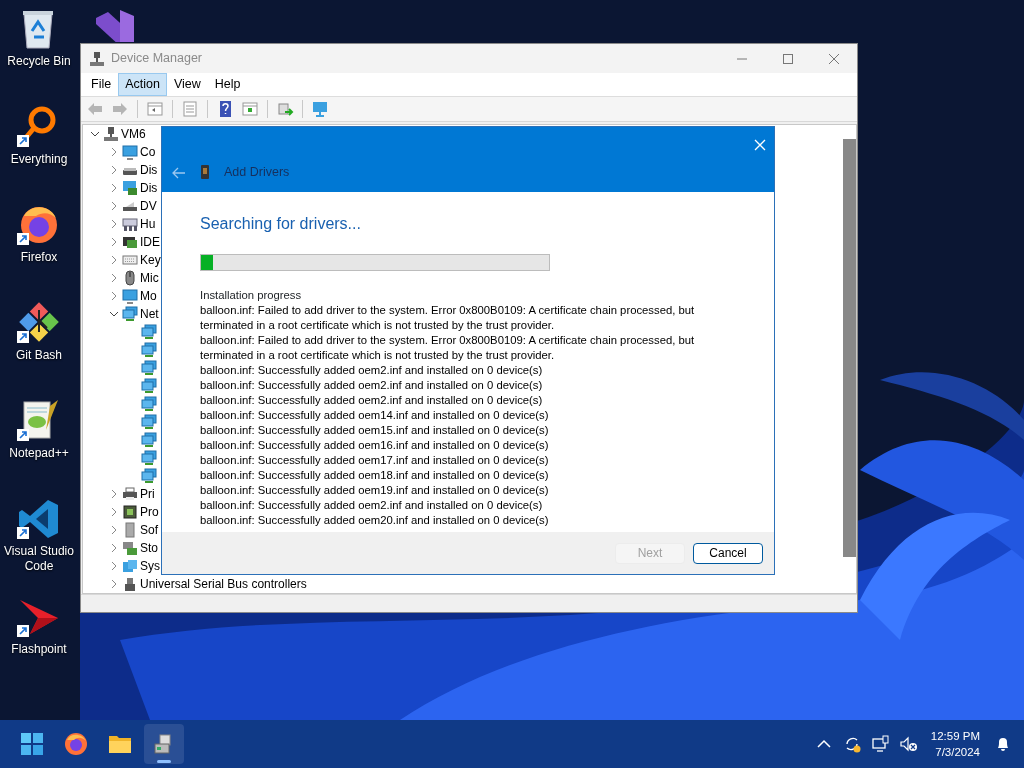 This screenshot has width=1024, height=768. Describe the element at coordinates (164, 744) in the screenshot. I see `taskbar-app` at that location.